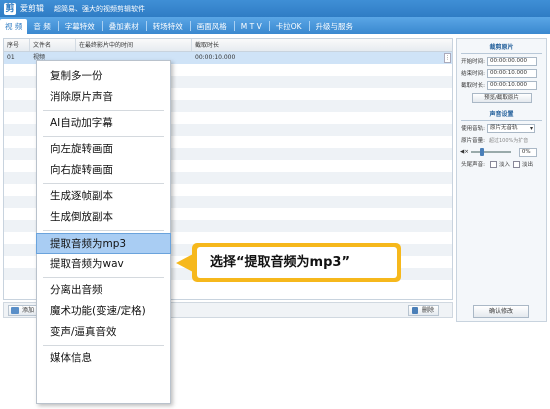  Describe the element at coordinates (10, 8) in the screenshot. I see `app-logo-icon: 剪` at that location.